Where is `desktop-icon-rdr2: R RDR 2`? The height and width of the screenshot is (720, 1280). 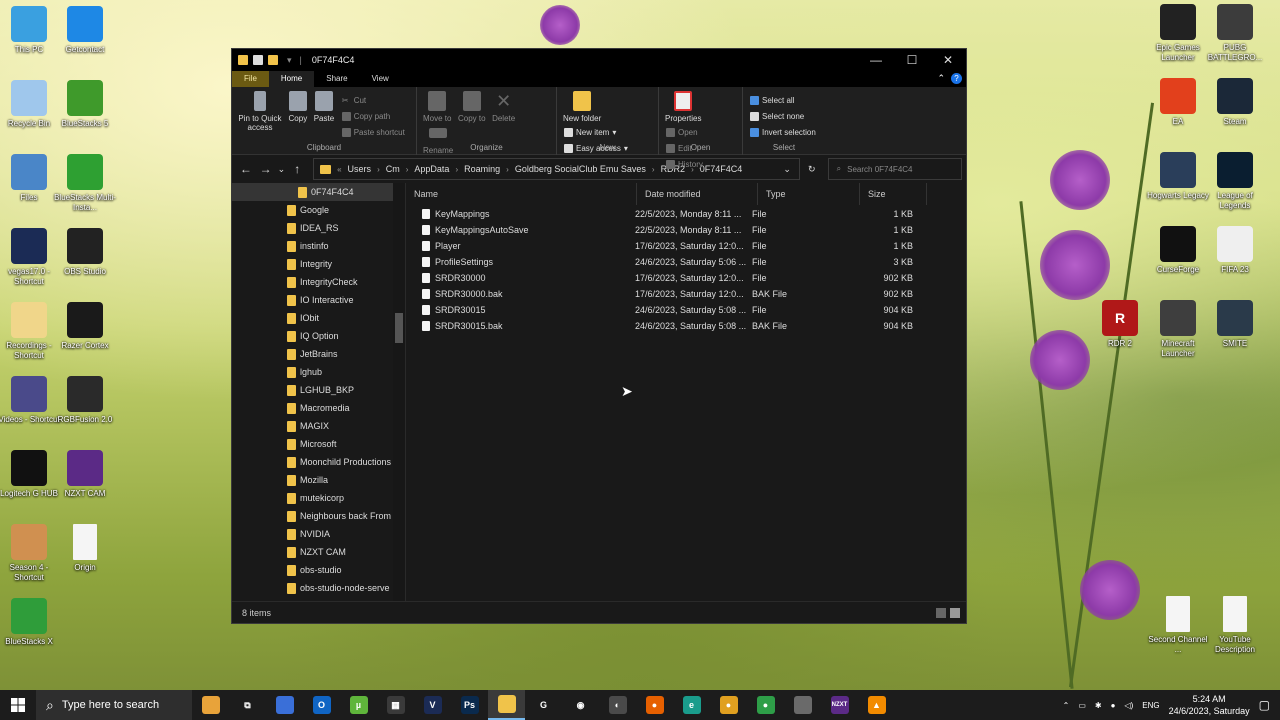
desktop-icon-rdr2: R RDR 2 is located at coordinates (1120, 324).